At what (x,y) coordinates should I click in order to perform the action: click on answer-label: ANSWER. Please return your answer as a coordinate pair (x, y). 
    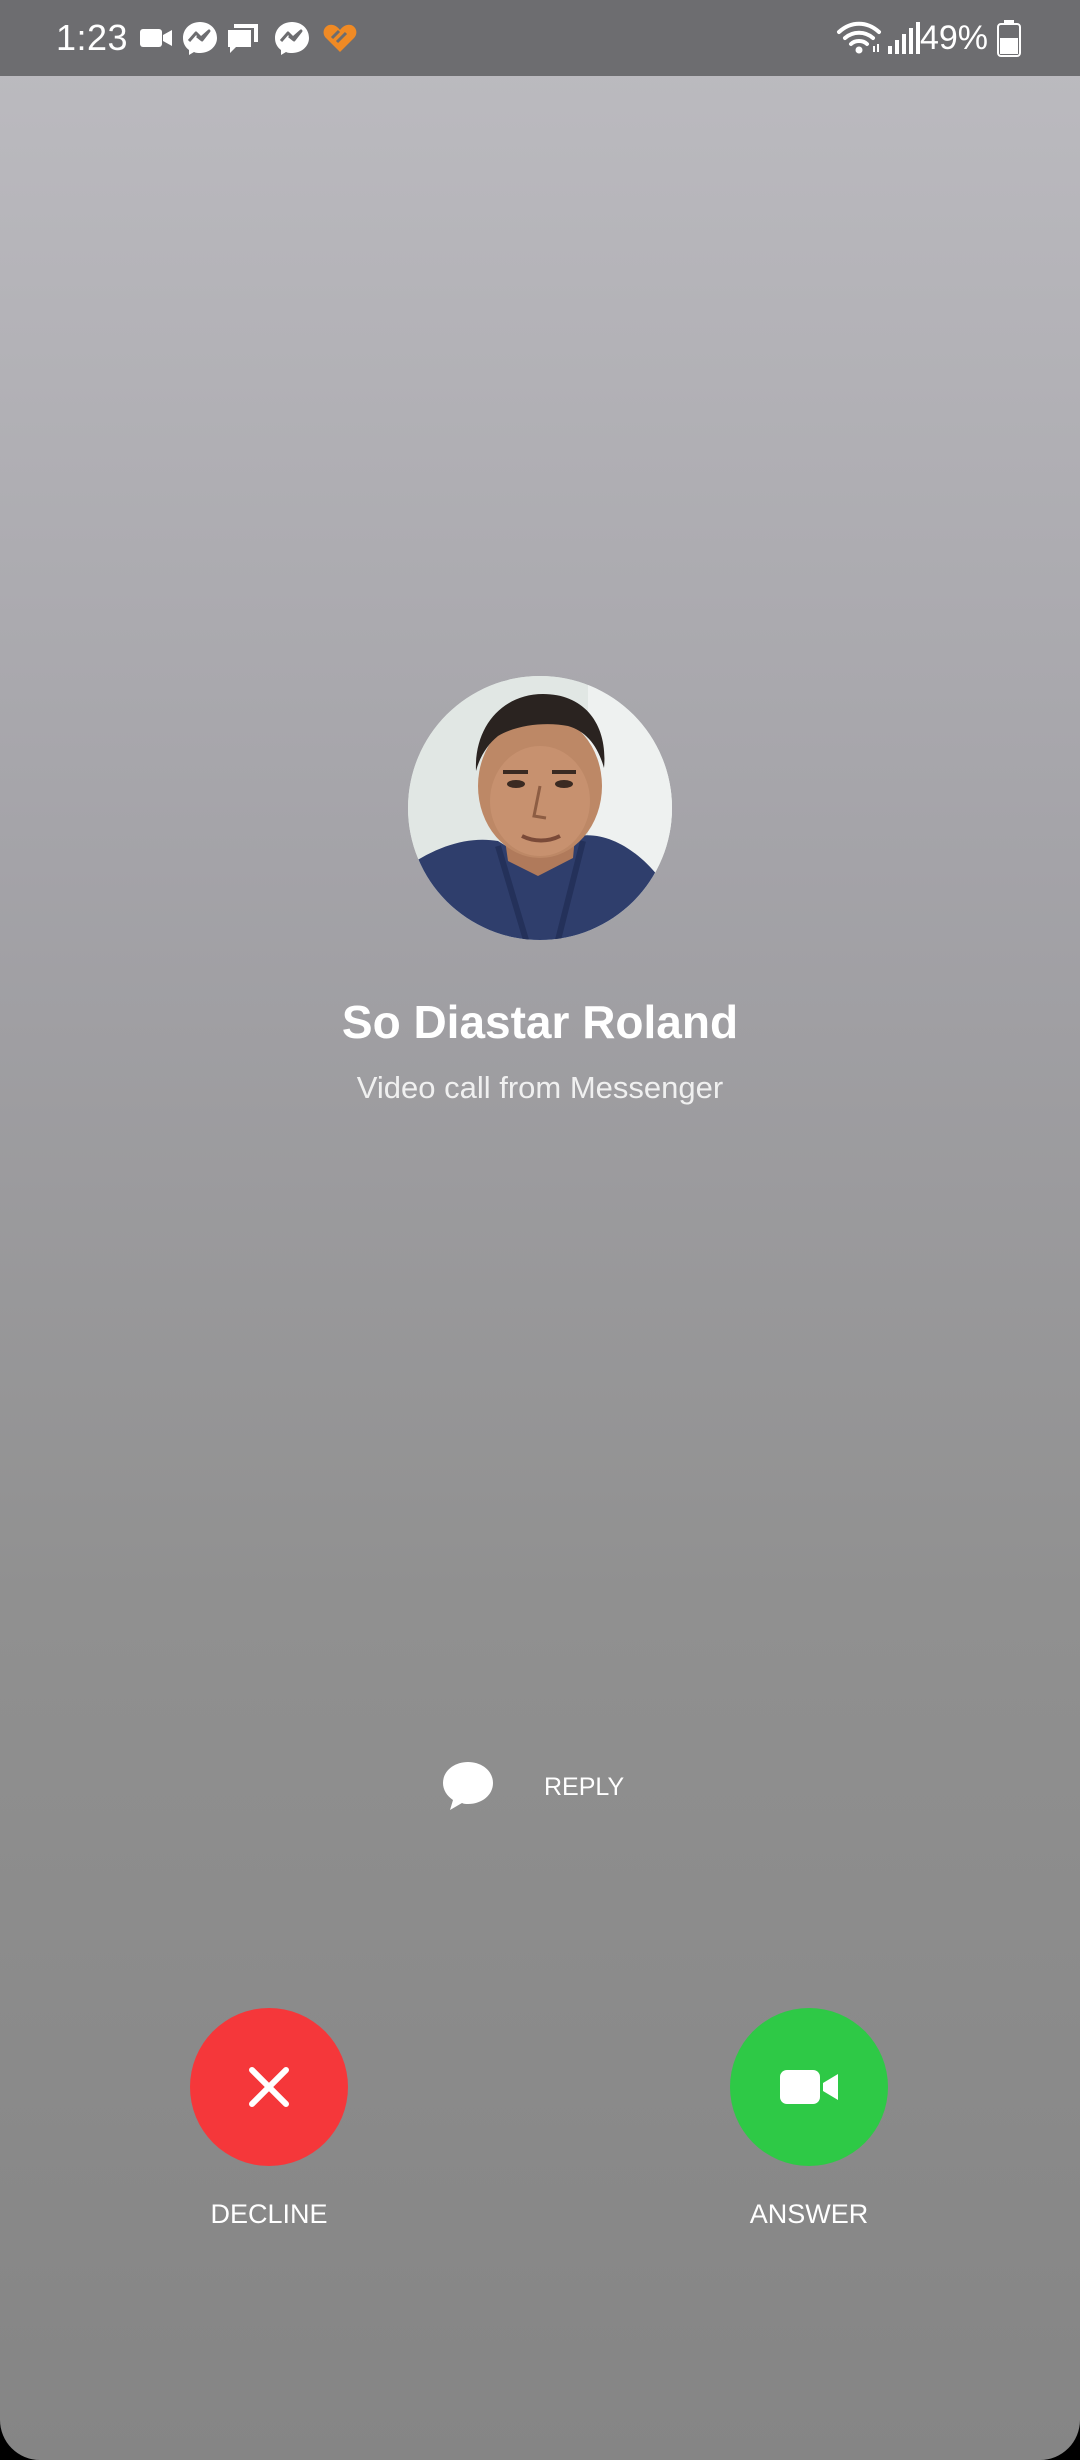
    Looking at the image, I should click on (809, 2214).